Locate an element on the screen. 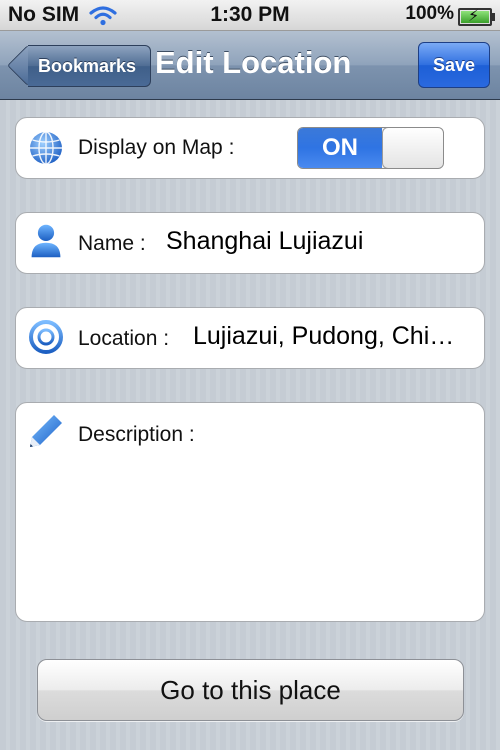 This screenshot has width=500, height=750. name-label: Name : is located at coordinates (112, 243).